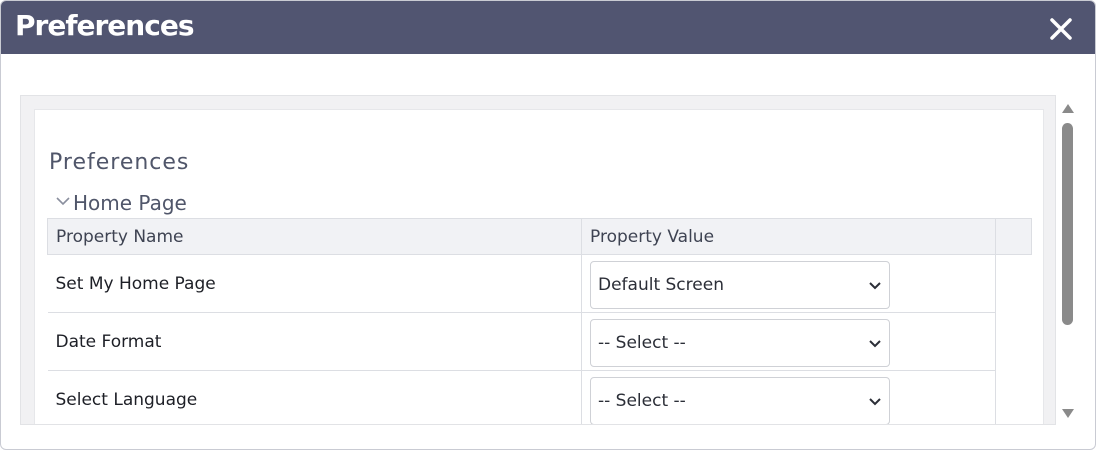 This screenshot has width=1096, height=450. What do you see at coordinates (1061, 29) in the screenshot?
I see `close-icon` at bounding box center [1061, 29].